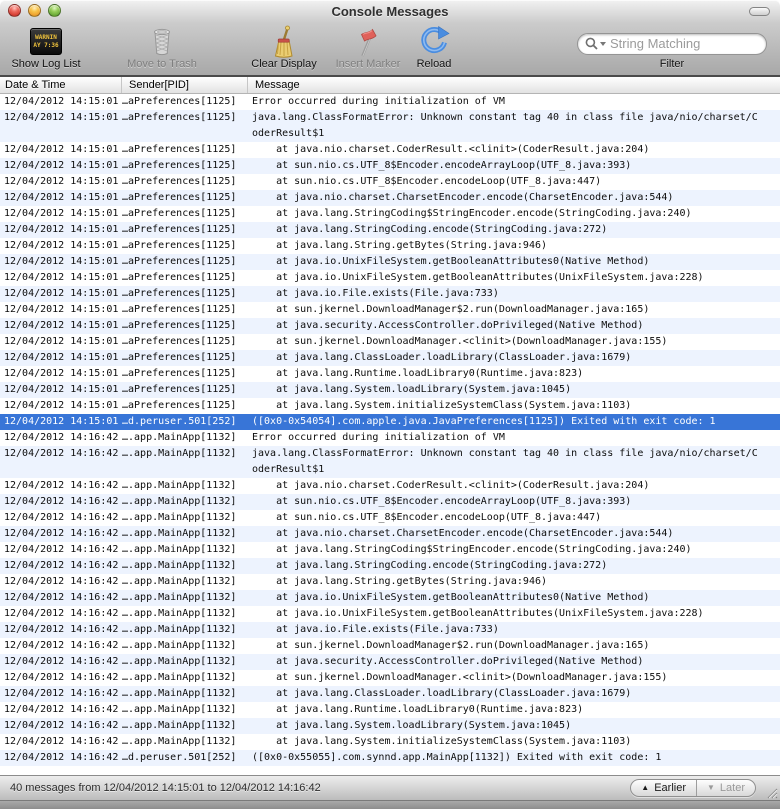 This screenshot has height=809, width=780. I want to click on clear-display-button: Clear Display, so click(284, 47).